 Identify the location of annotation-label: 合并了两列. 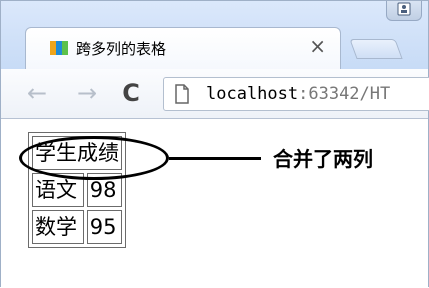
(323, 159).